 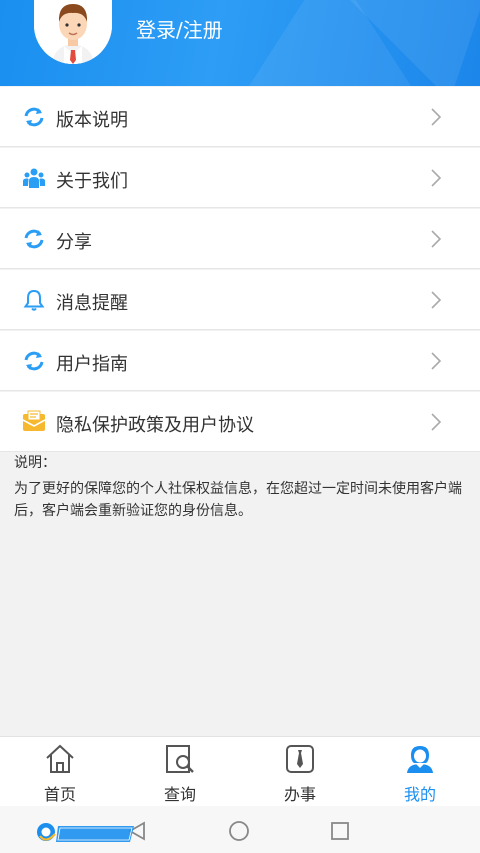 What do you see at coordinates (92, 181) in the screenshot?
I see `menu-item-label: 关于我们` at bounding box center [92, 181].